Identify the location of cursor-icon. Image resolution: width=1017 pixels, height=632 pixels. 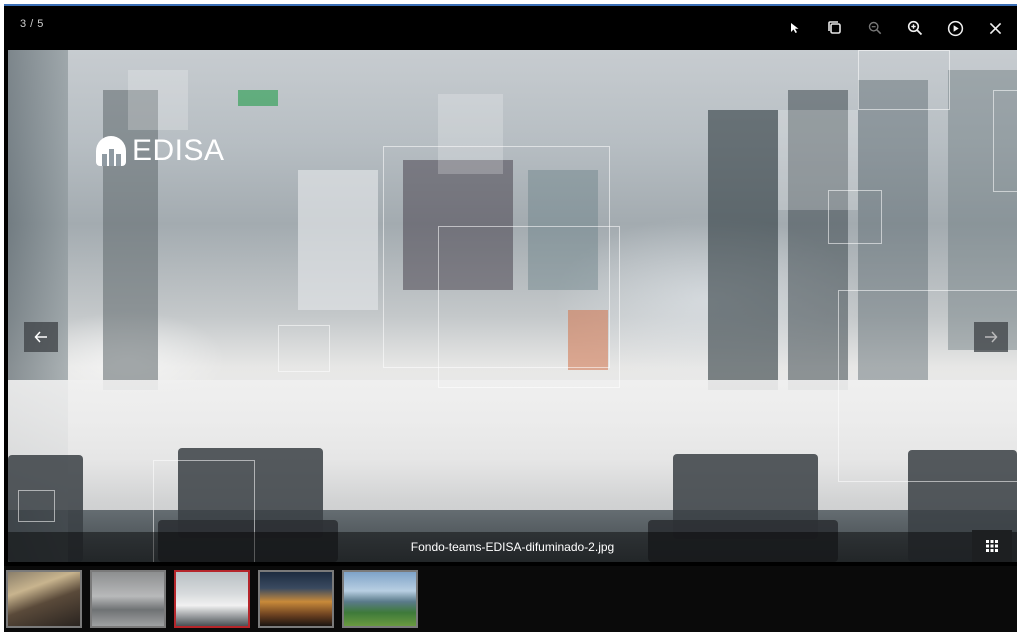
(795, 28).